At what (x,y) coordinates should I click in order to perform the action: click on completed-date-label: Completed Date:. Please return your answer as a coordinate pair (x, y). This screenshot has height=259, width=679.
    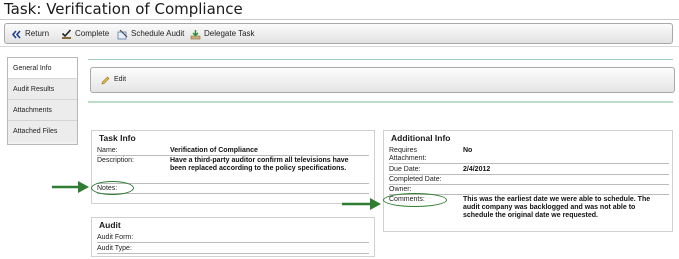
    Looking at the image, I should click on (415, 179).